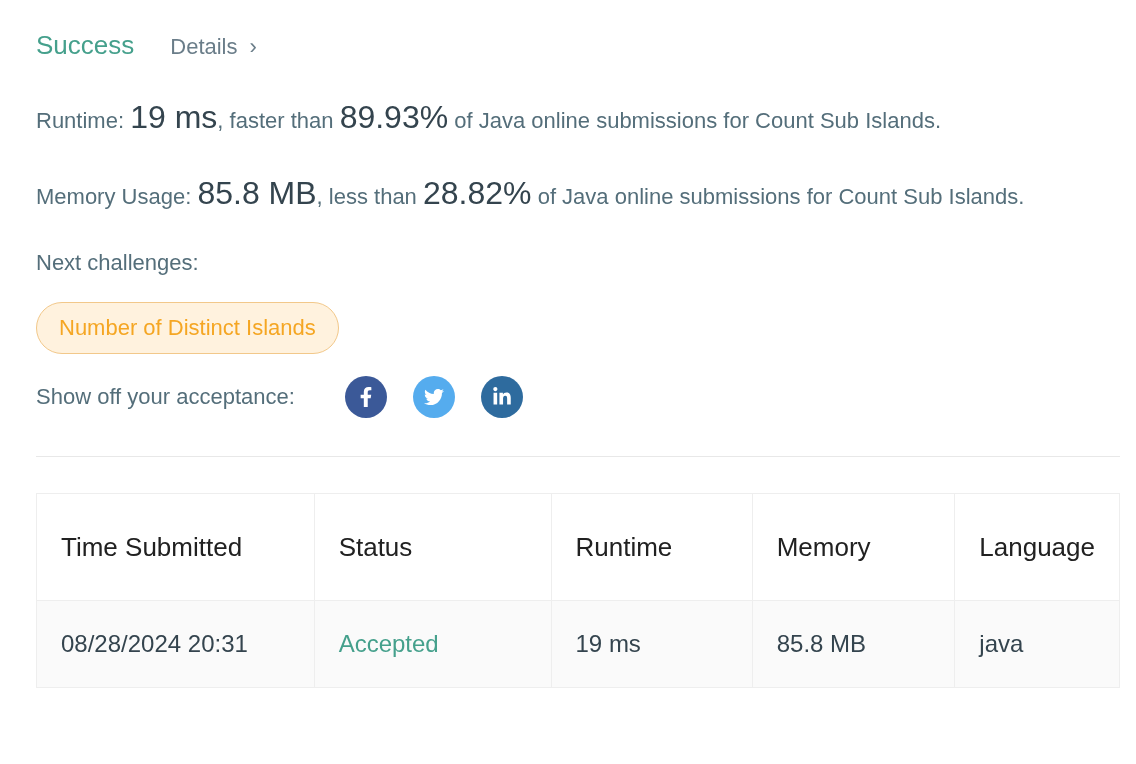  What do you see at coordinates (187, 328) in the screenshot?
I see `challenge-tag: Number of Distinct Islands` at bounding box center [187, 328].